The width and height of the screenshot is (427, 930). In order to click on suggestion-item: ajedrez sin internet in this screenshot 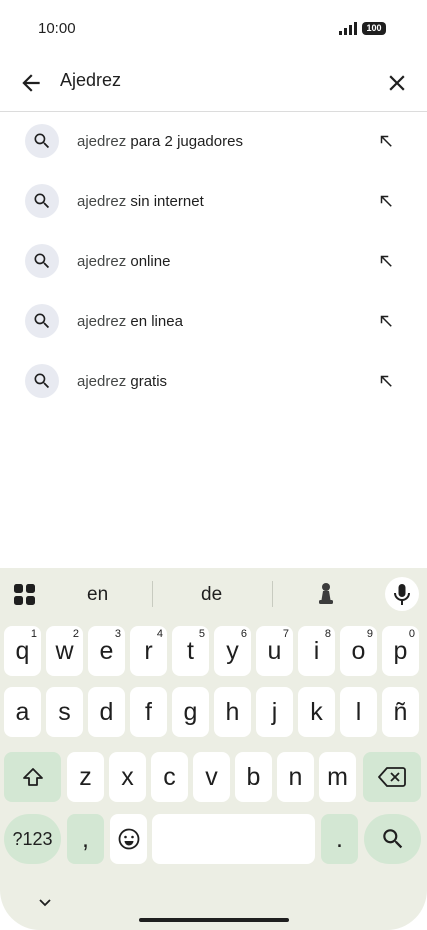, I will do `click(213, 202)`.